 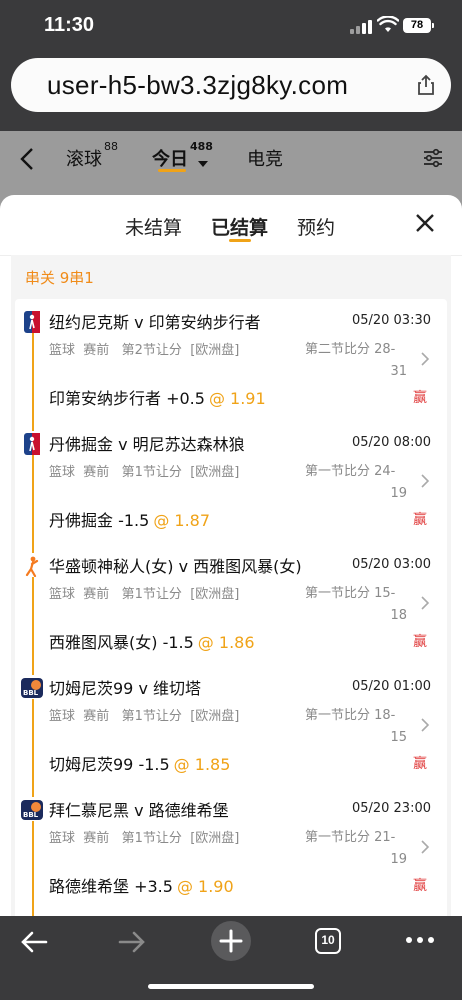 What do you see at coordinates (111, 146) in the screenshot?
I see `tab-live-count: 88` at bounding box center [111, 146].